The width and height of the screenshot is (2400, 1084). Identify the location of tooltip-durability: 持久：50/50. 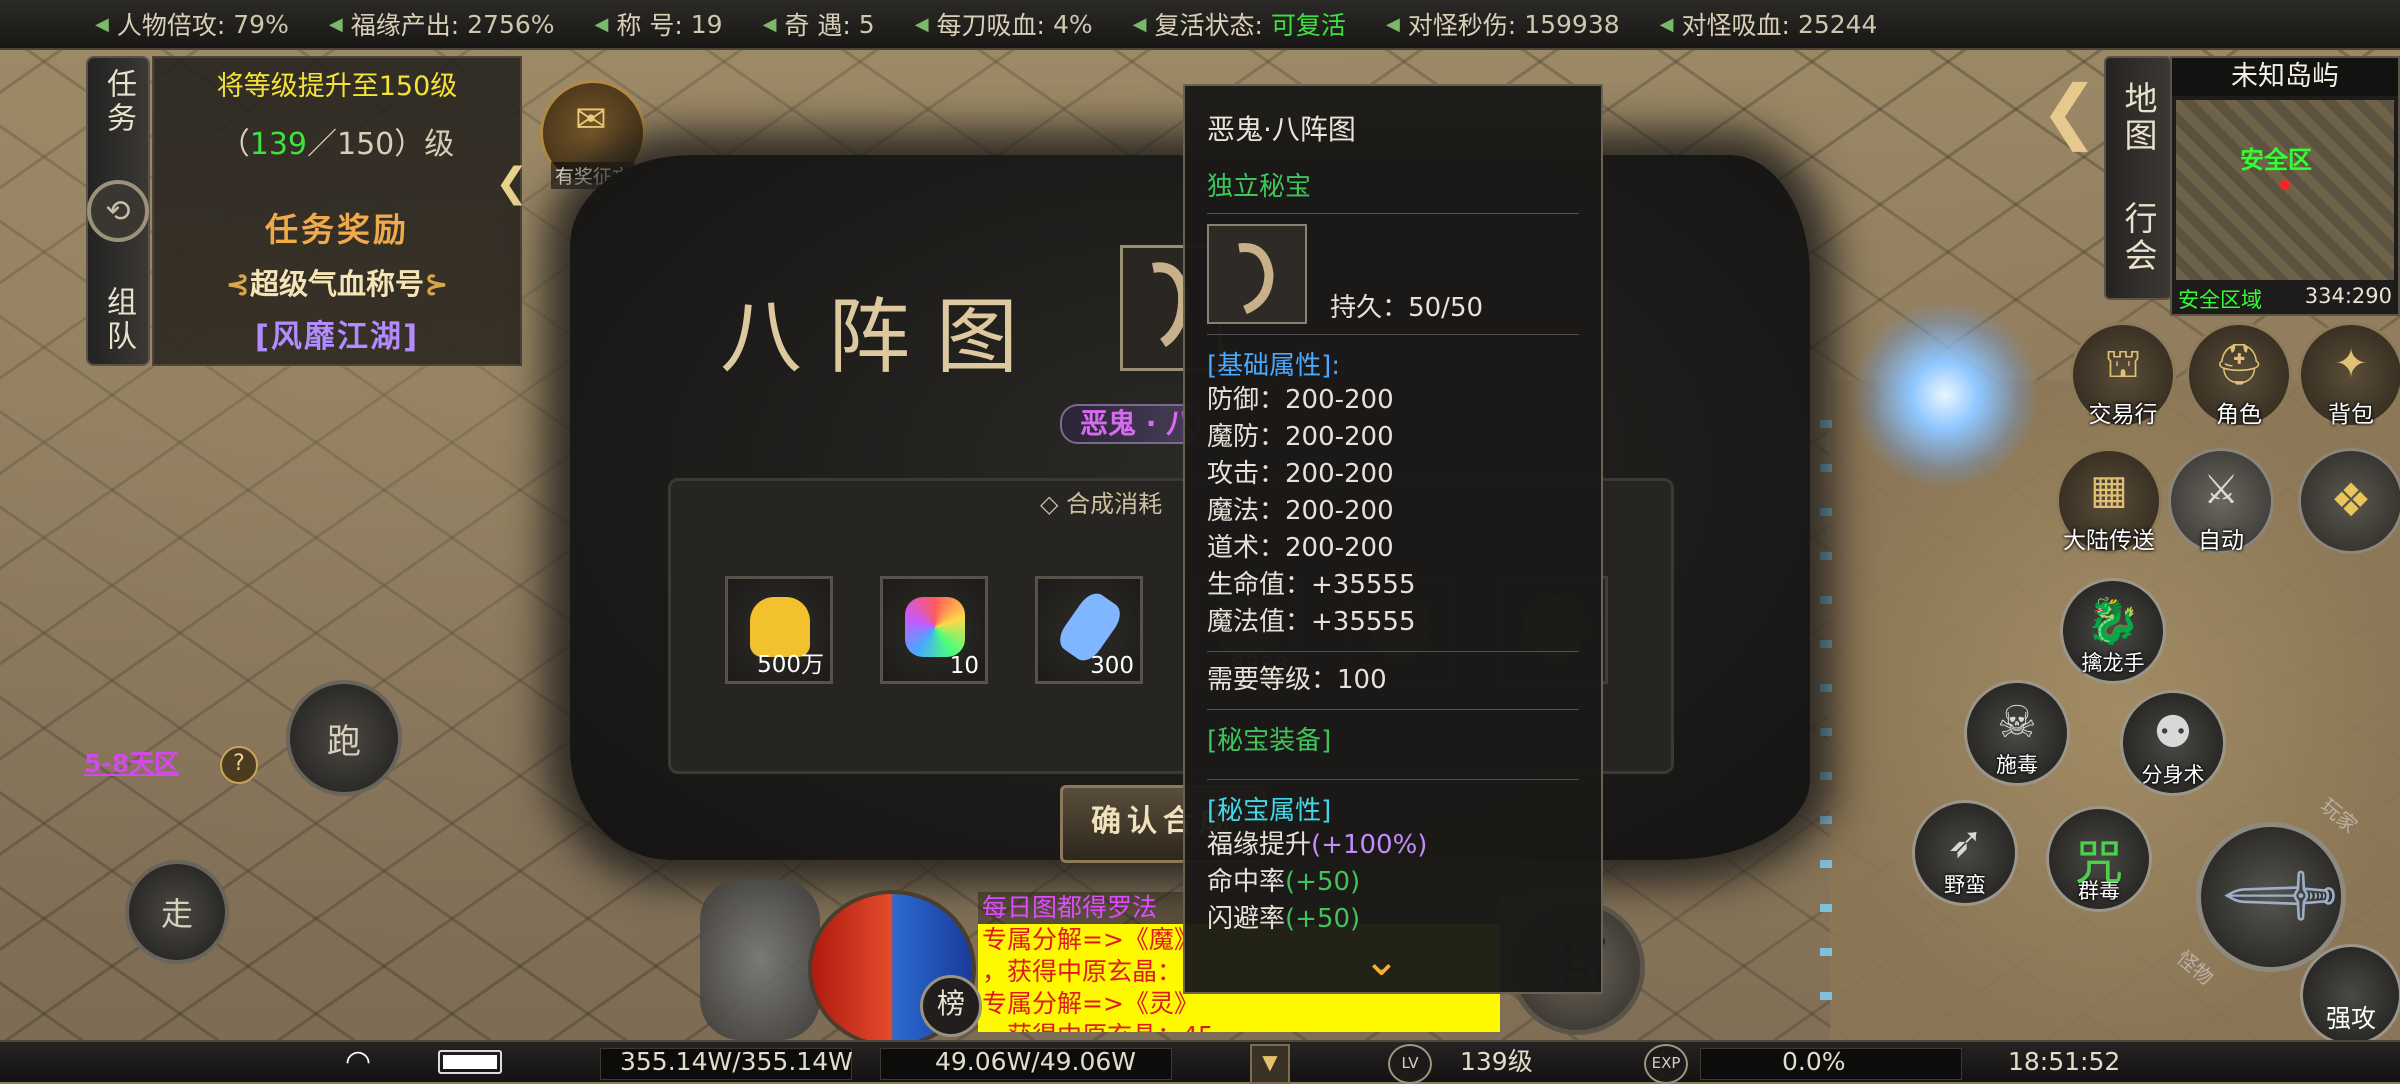
(1407, 308).